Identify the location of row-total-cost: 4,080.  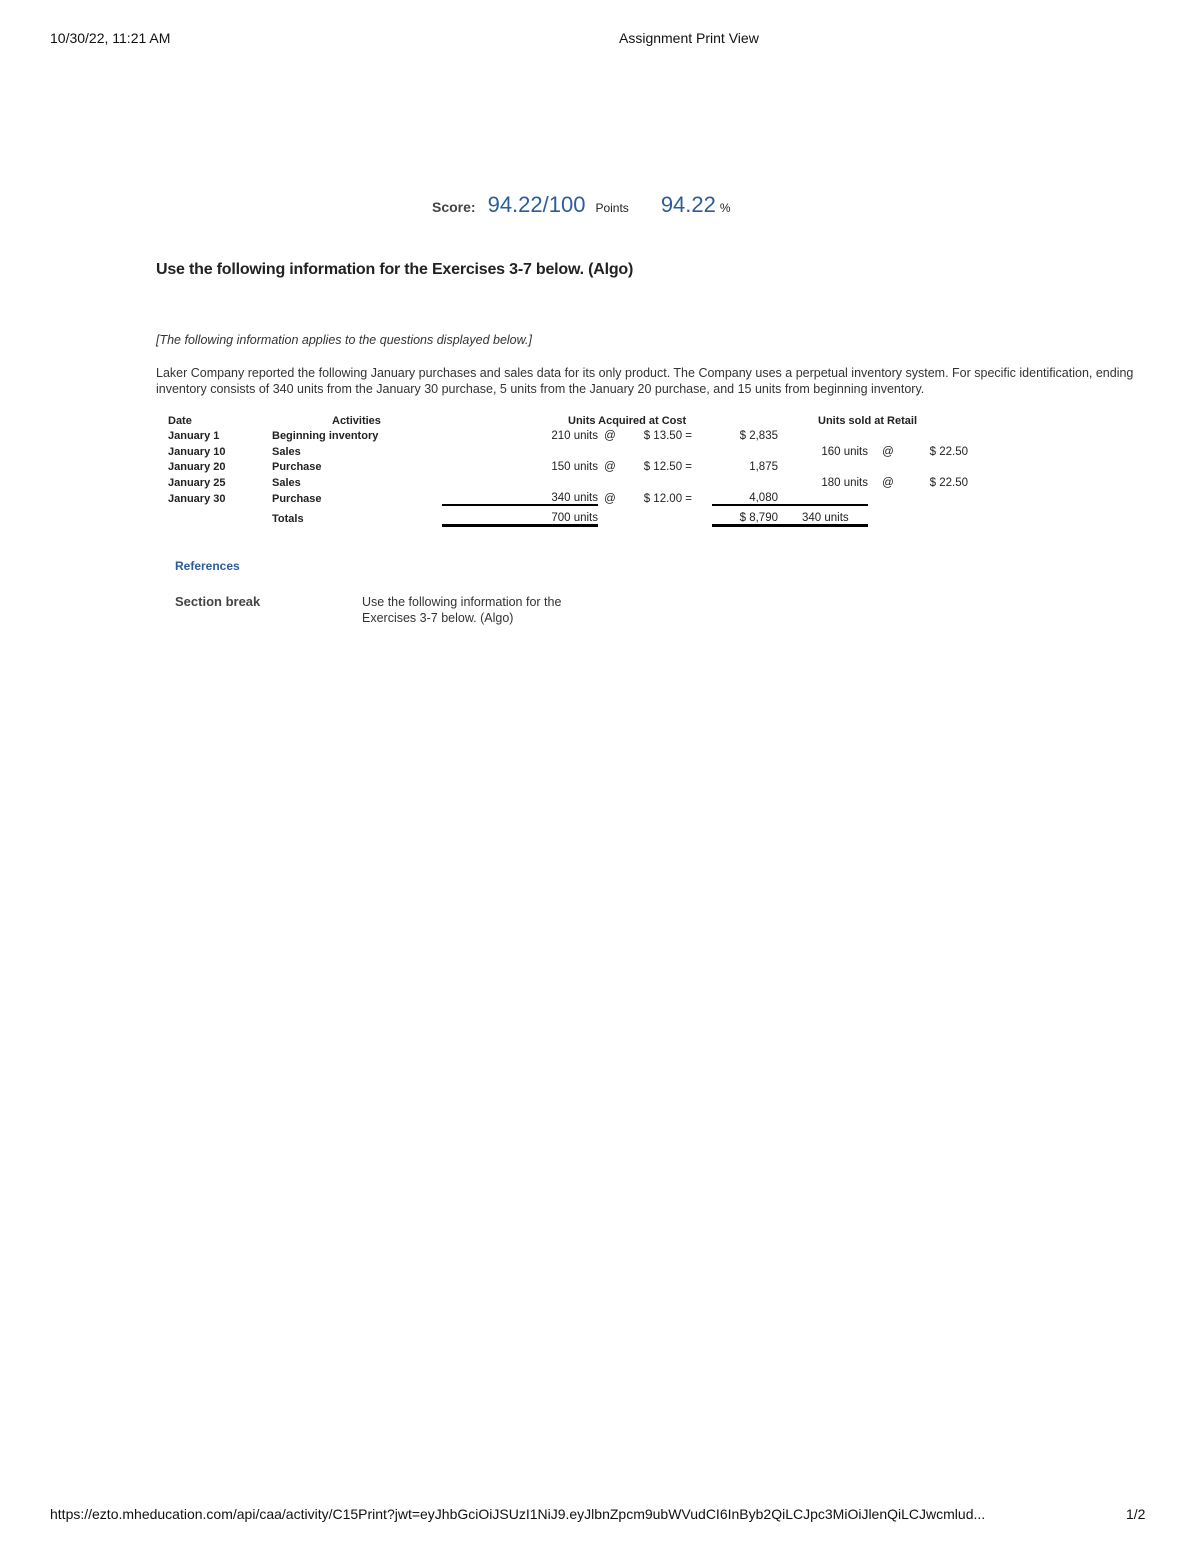
(745, 497).